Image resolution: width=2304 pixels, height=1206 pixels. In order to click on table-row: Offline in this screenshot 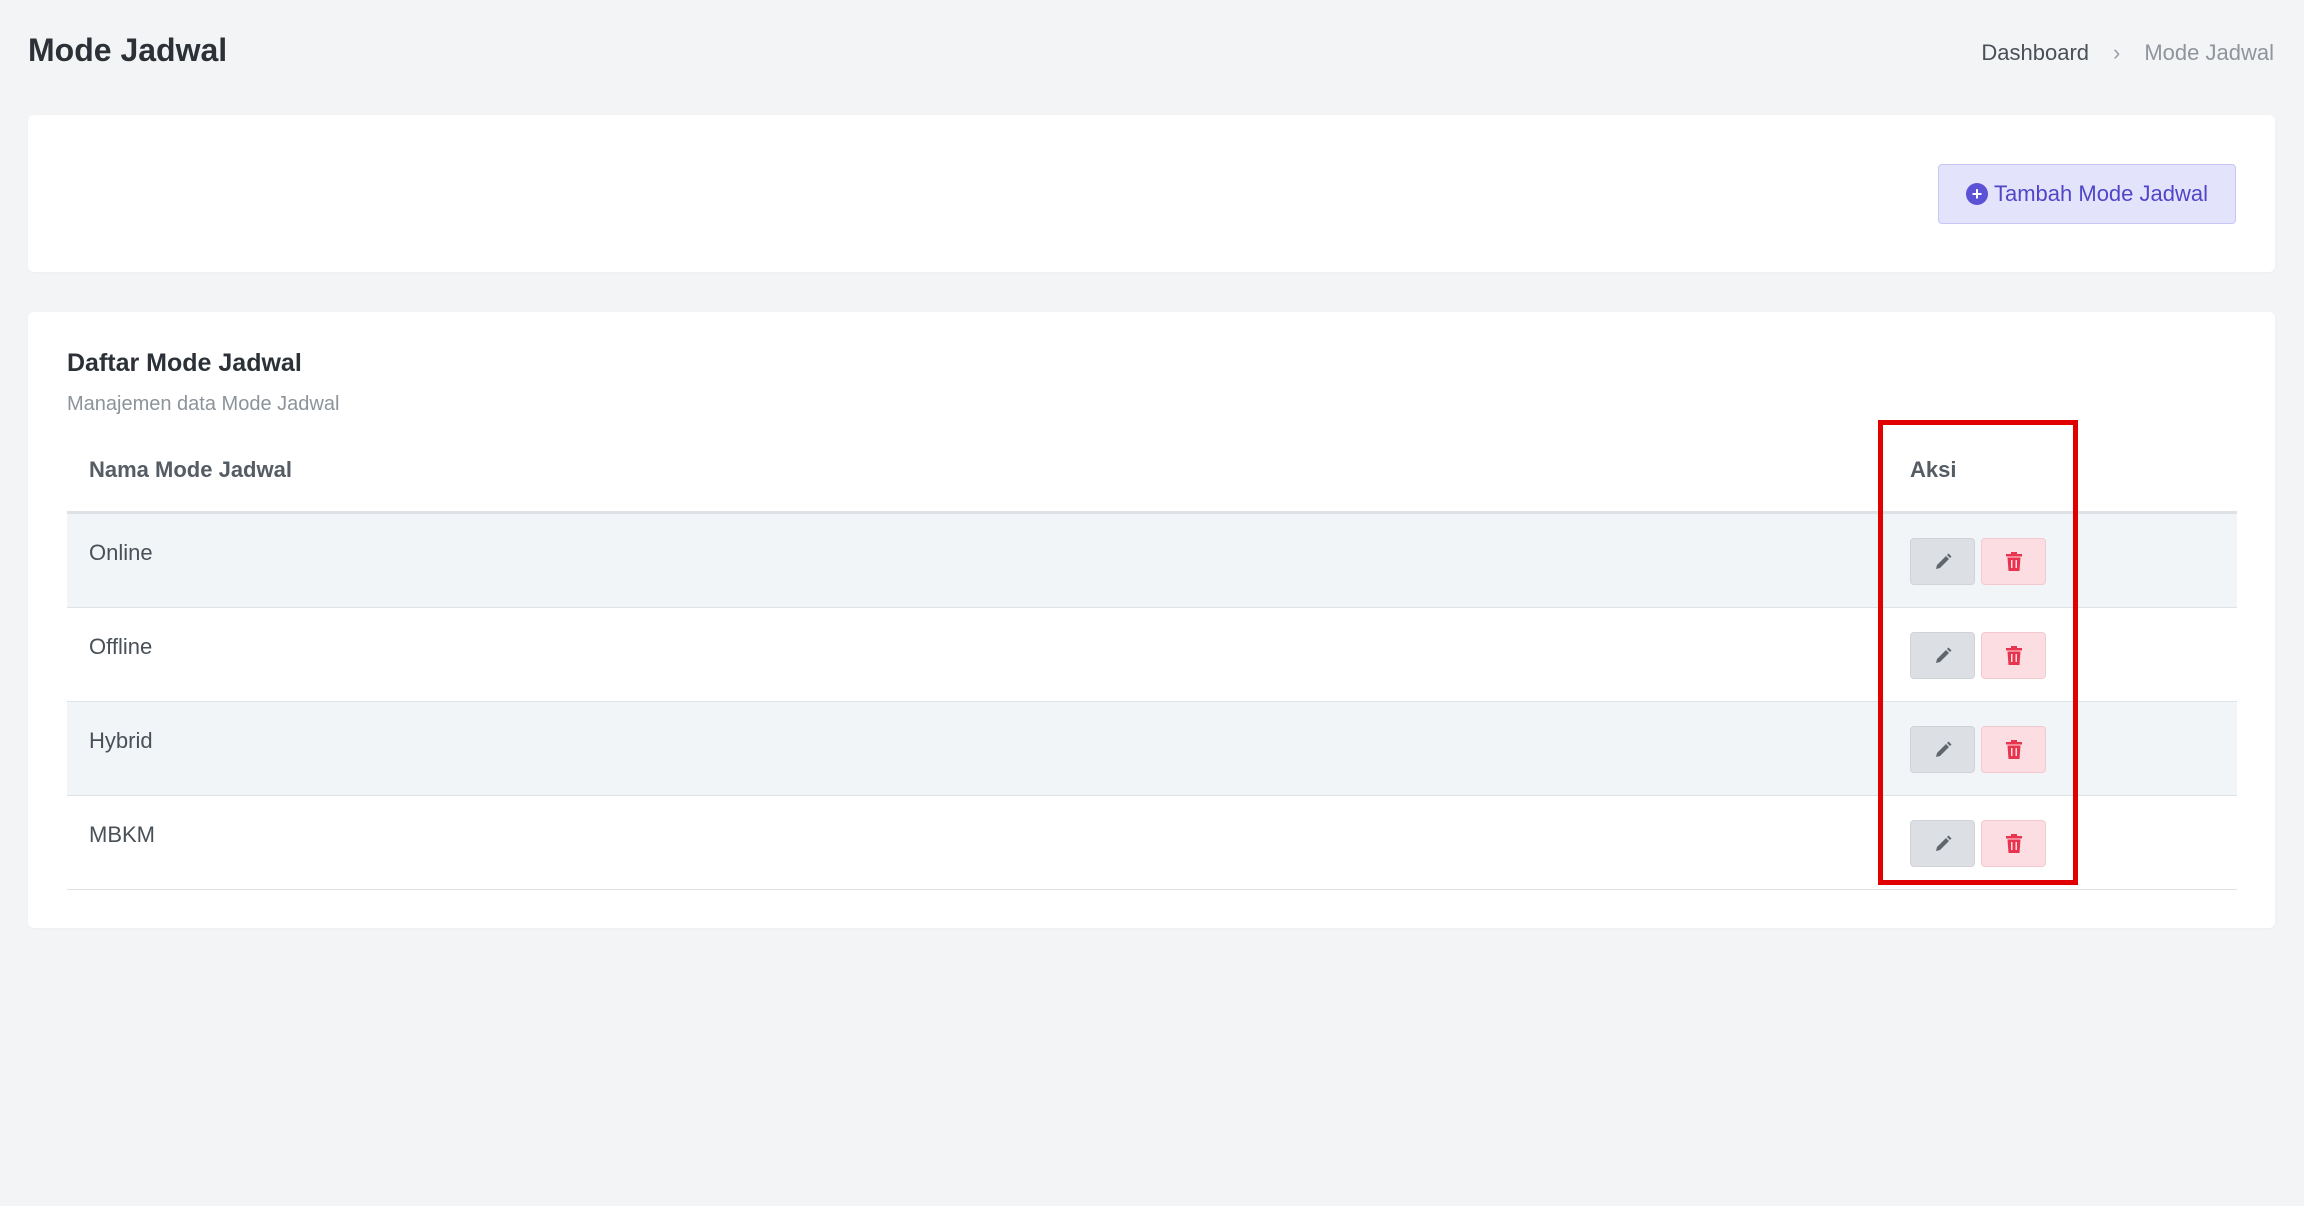, I will do `click(1152, 655)`.